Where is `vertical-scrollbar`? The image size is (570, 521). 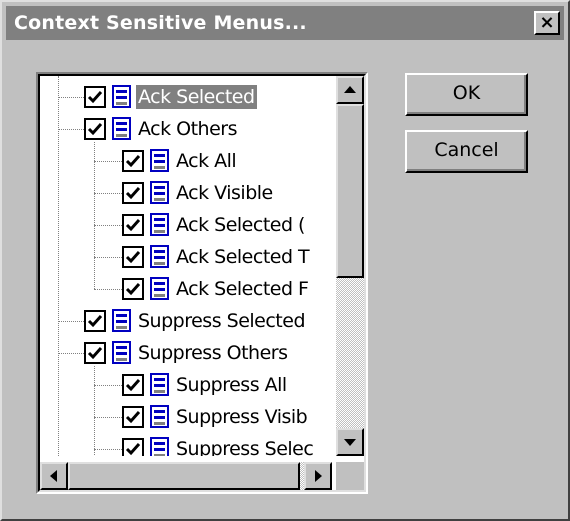
vertical-scrollbar is located at coordinates (350, 266).